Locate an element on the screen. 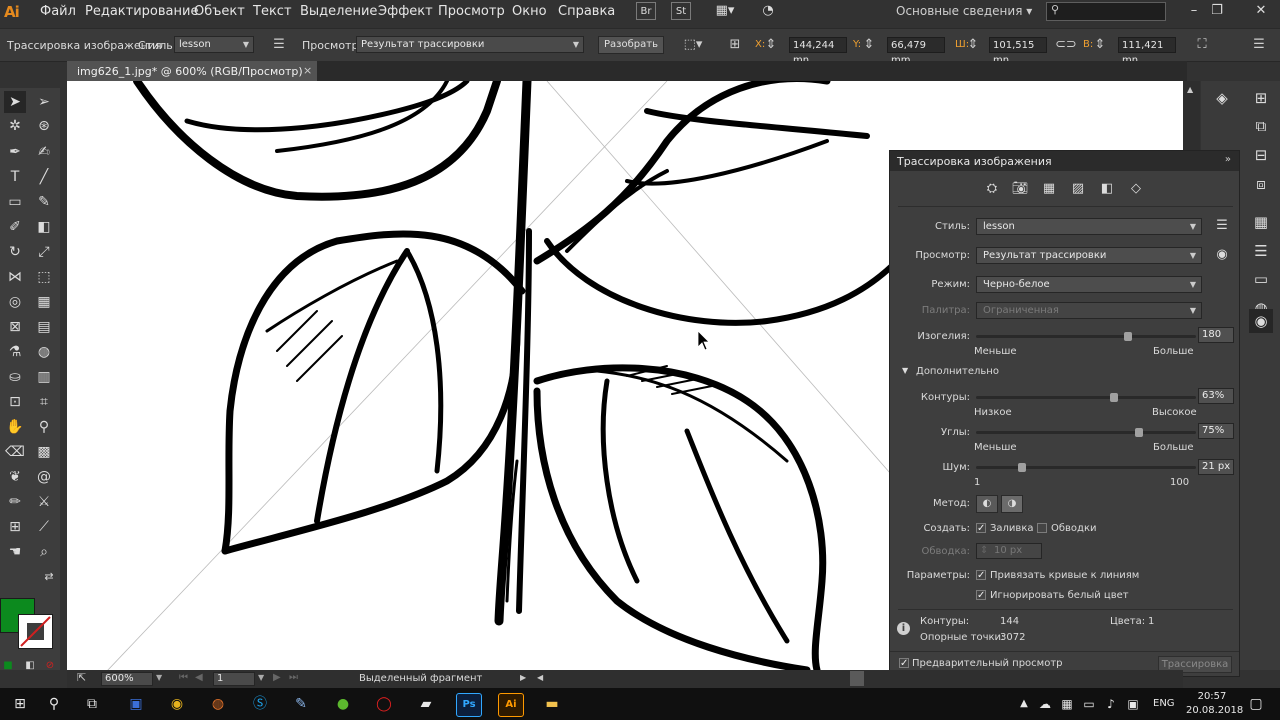  menu-icon: ☰ is located at coordinates (1259, 45).